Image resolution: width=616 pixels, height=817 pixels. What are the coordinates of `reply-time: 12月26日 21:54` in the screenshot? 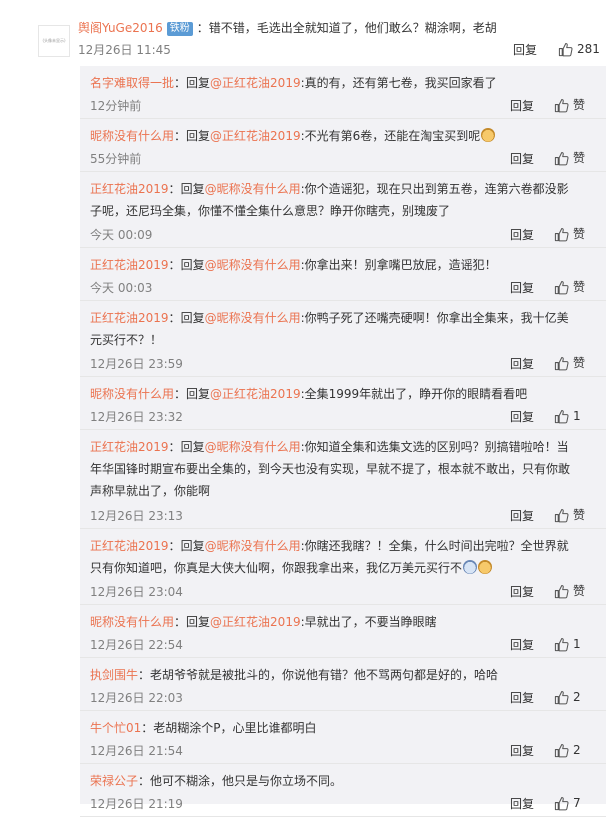 It's located at (136, 751).